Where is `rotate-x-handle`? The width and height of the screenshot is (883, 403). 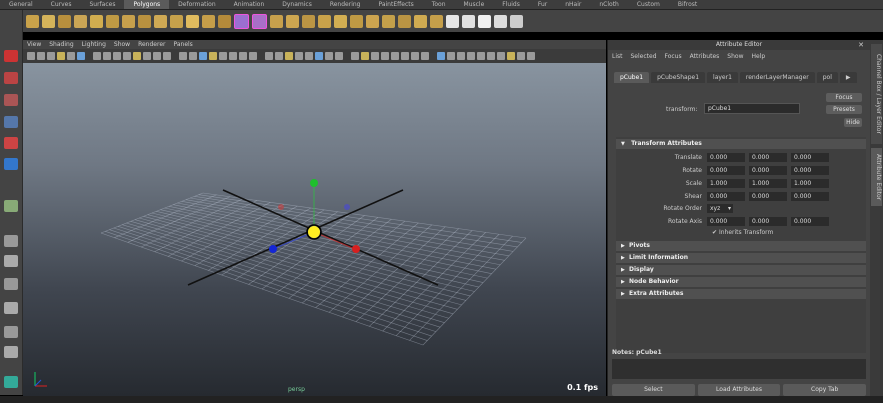 rotate-x-handle is located at coordinates (281, 207).